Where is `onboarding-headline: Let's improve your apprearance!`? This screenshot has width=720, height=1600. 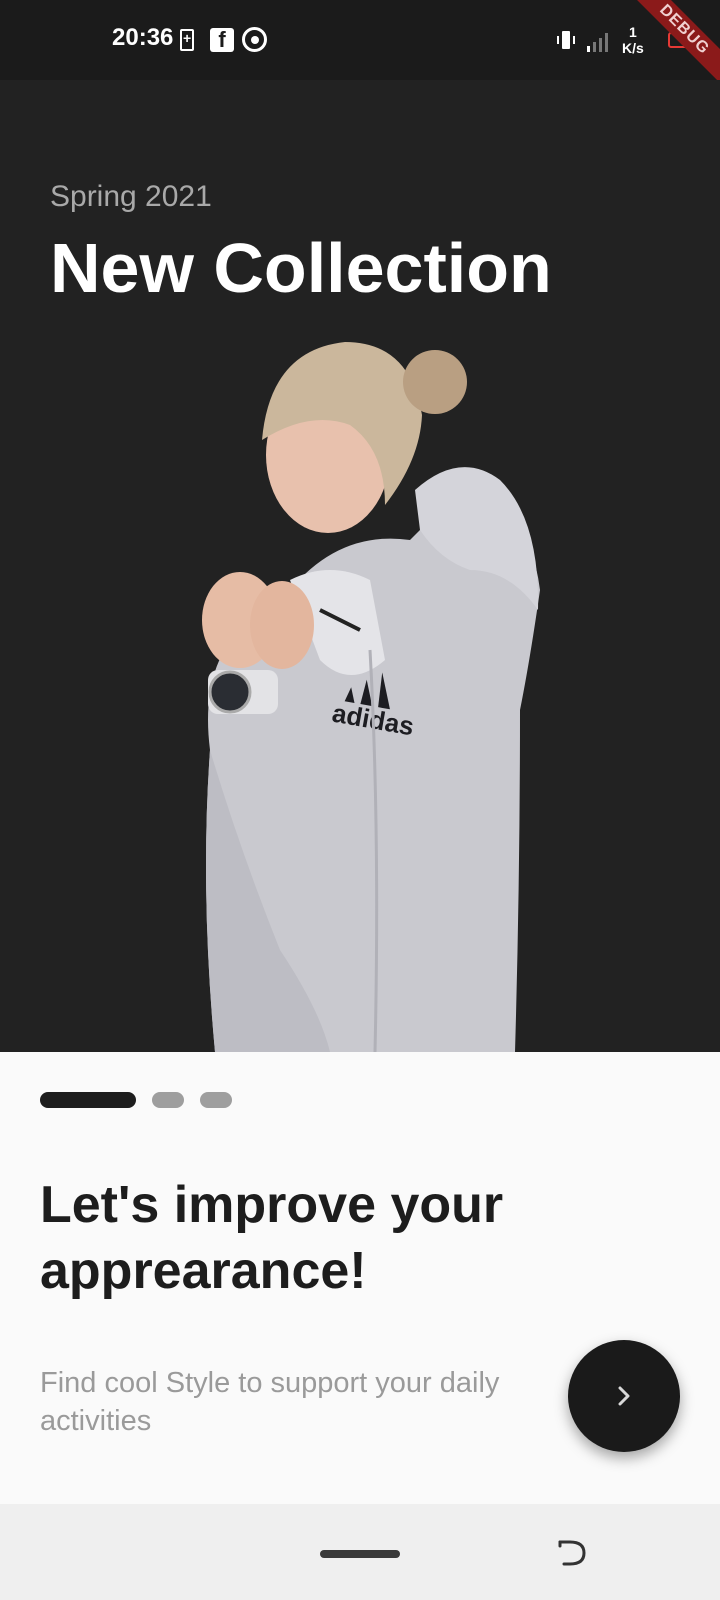
onboarding-headline: Let's improve your apprearance! is located at coordinates (272, 1238).